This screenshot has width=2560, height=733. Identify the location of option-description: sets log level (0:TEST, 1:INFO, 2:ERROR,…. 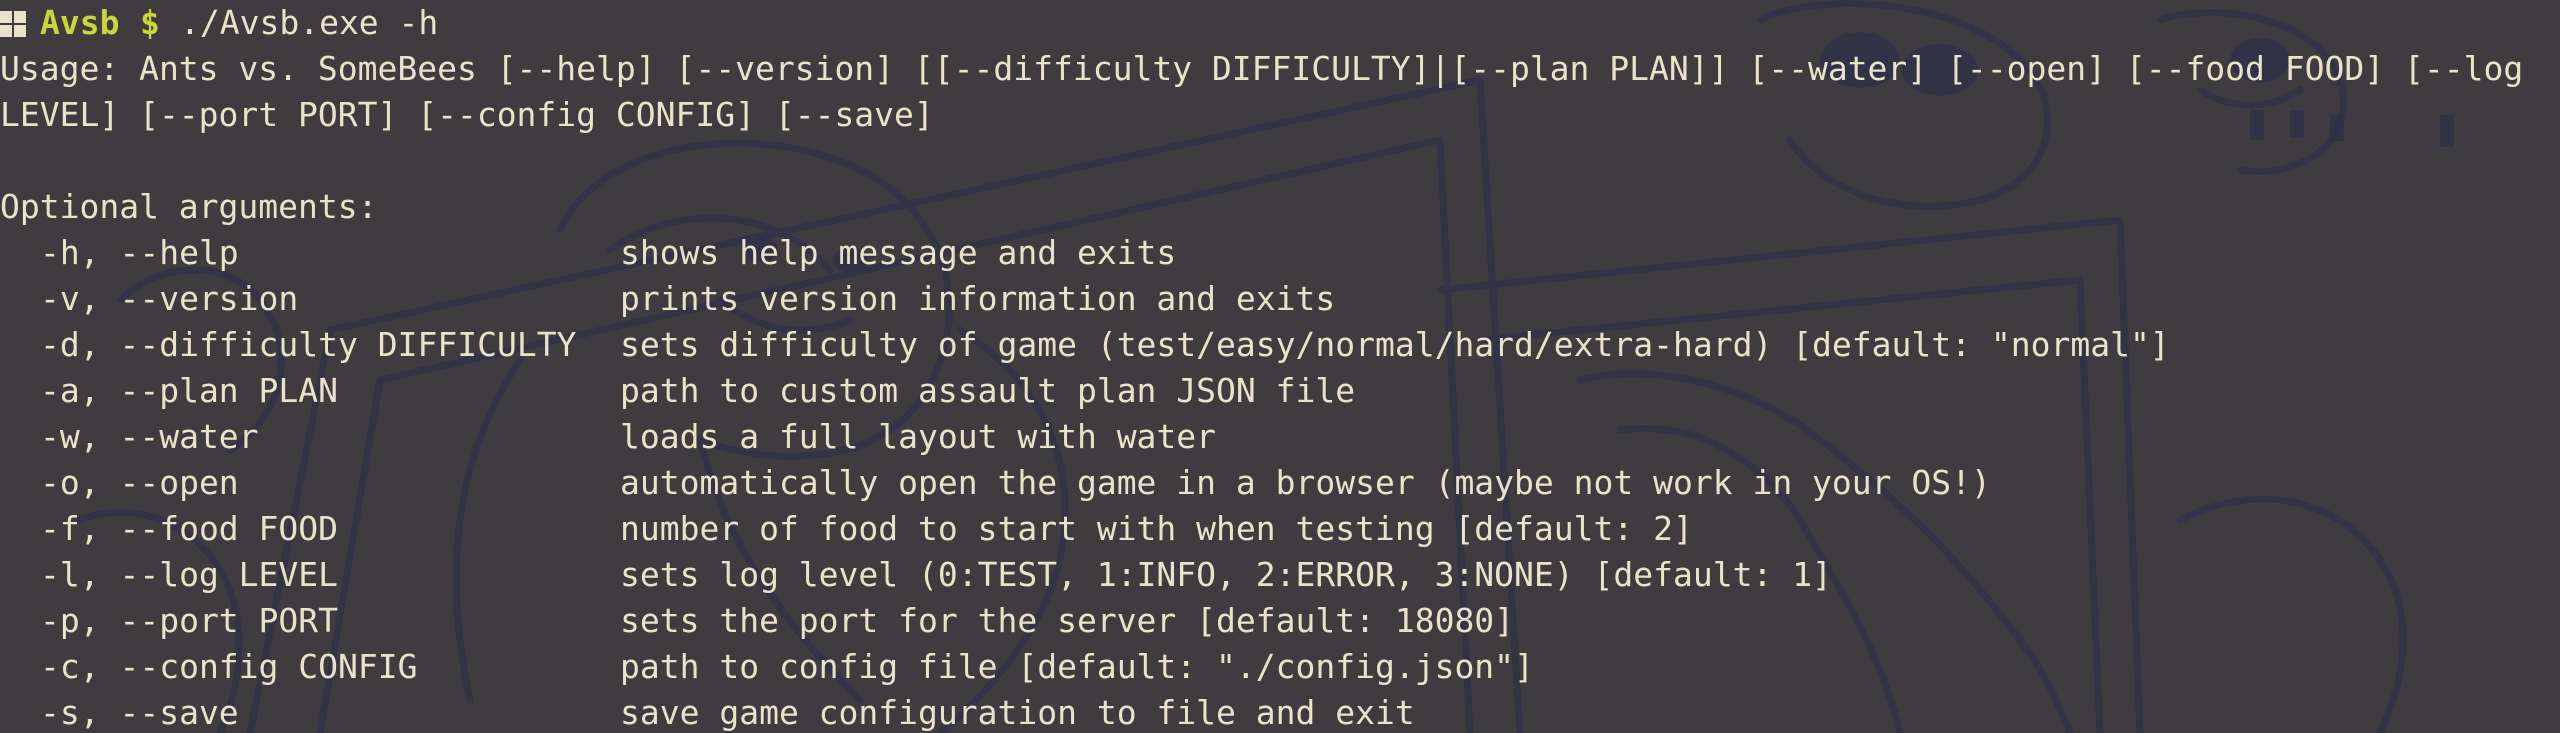
(1226, 574).